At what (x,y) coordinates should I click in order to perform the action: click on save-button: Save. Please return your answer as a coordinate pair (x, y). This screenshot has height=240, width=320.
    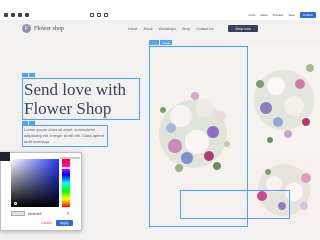
    Looking at the image, I should click on (291, 15).